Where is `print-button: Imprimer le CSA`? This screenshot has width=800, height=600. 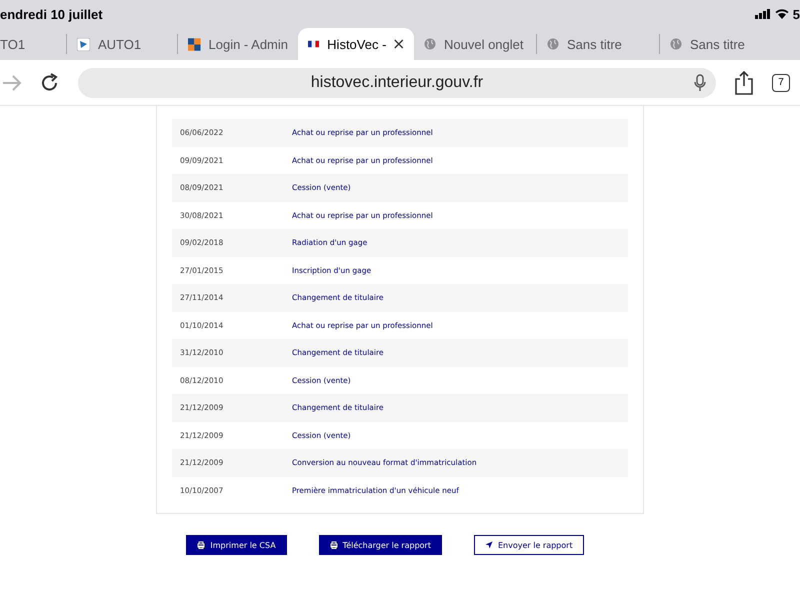
print-button: Imprimer le CSA is located at coordinates (236, 545).